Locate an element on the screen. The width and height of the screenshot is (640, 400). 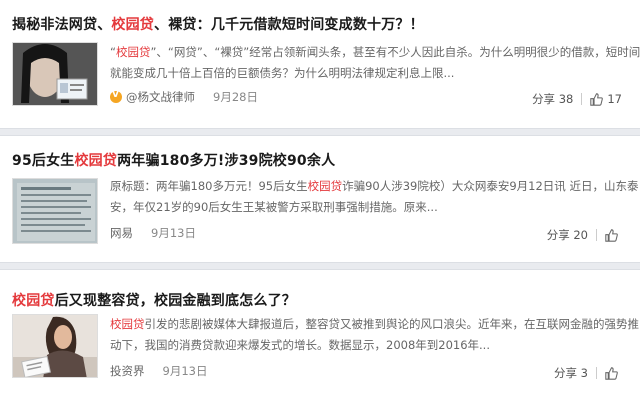
article-actions: 分享 20 is located at coordinates (584, 235).